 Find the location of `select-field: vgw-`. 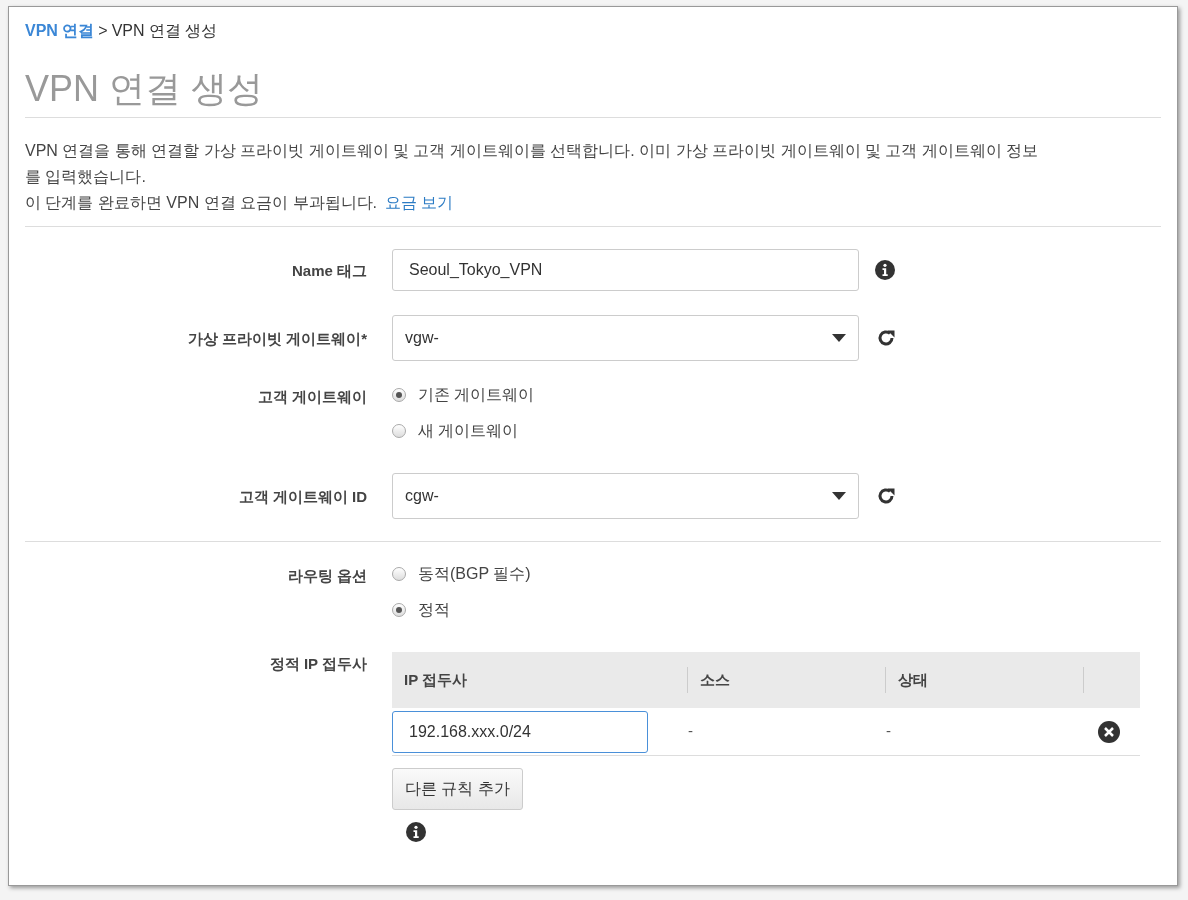

select-field: vgw- is located at coordinates (625, 338).